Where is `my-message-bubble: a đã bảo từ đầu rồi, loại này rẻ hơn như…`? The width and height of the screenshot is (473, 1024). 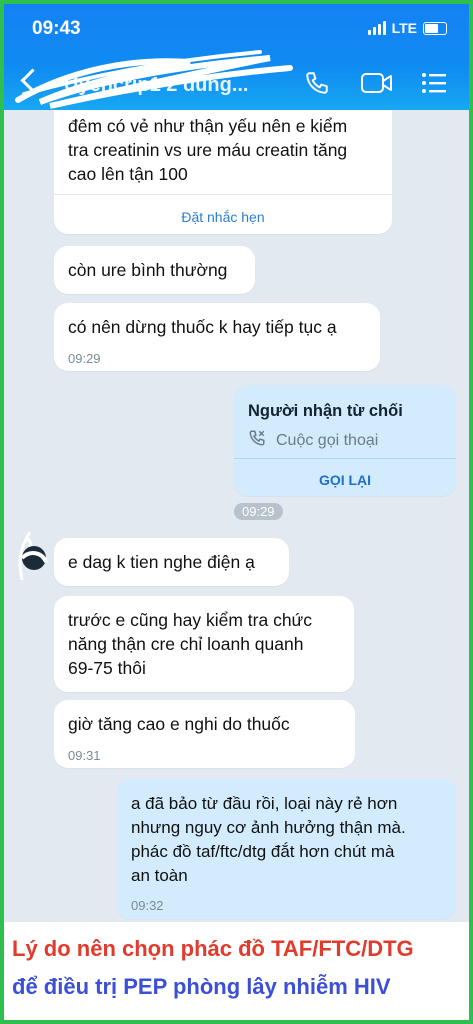
my-message-bubble: a đã bảo từ đầu rồi, loại này rẻ hơn như… is located at coordinates (286, 849).